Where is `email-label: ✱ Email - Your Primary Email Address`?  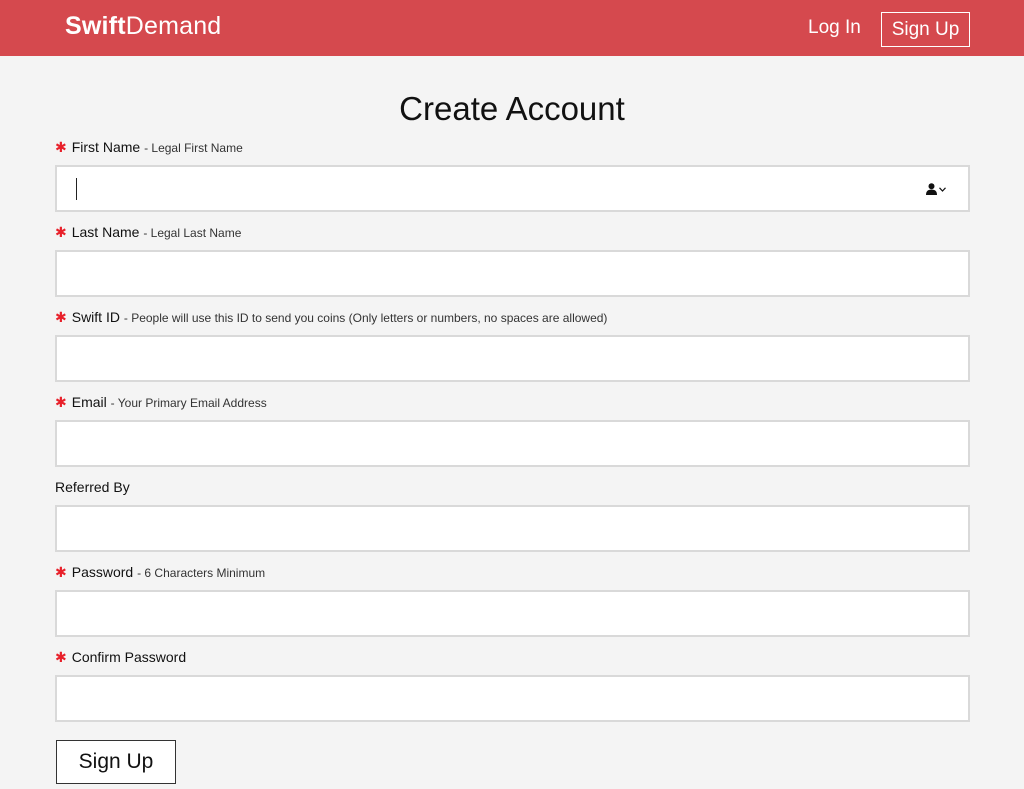 email-label: ✱ Email - Your Primary Email Address is located at coordinates (161, 402).